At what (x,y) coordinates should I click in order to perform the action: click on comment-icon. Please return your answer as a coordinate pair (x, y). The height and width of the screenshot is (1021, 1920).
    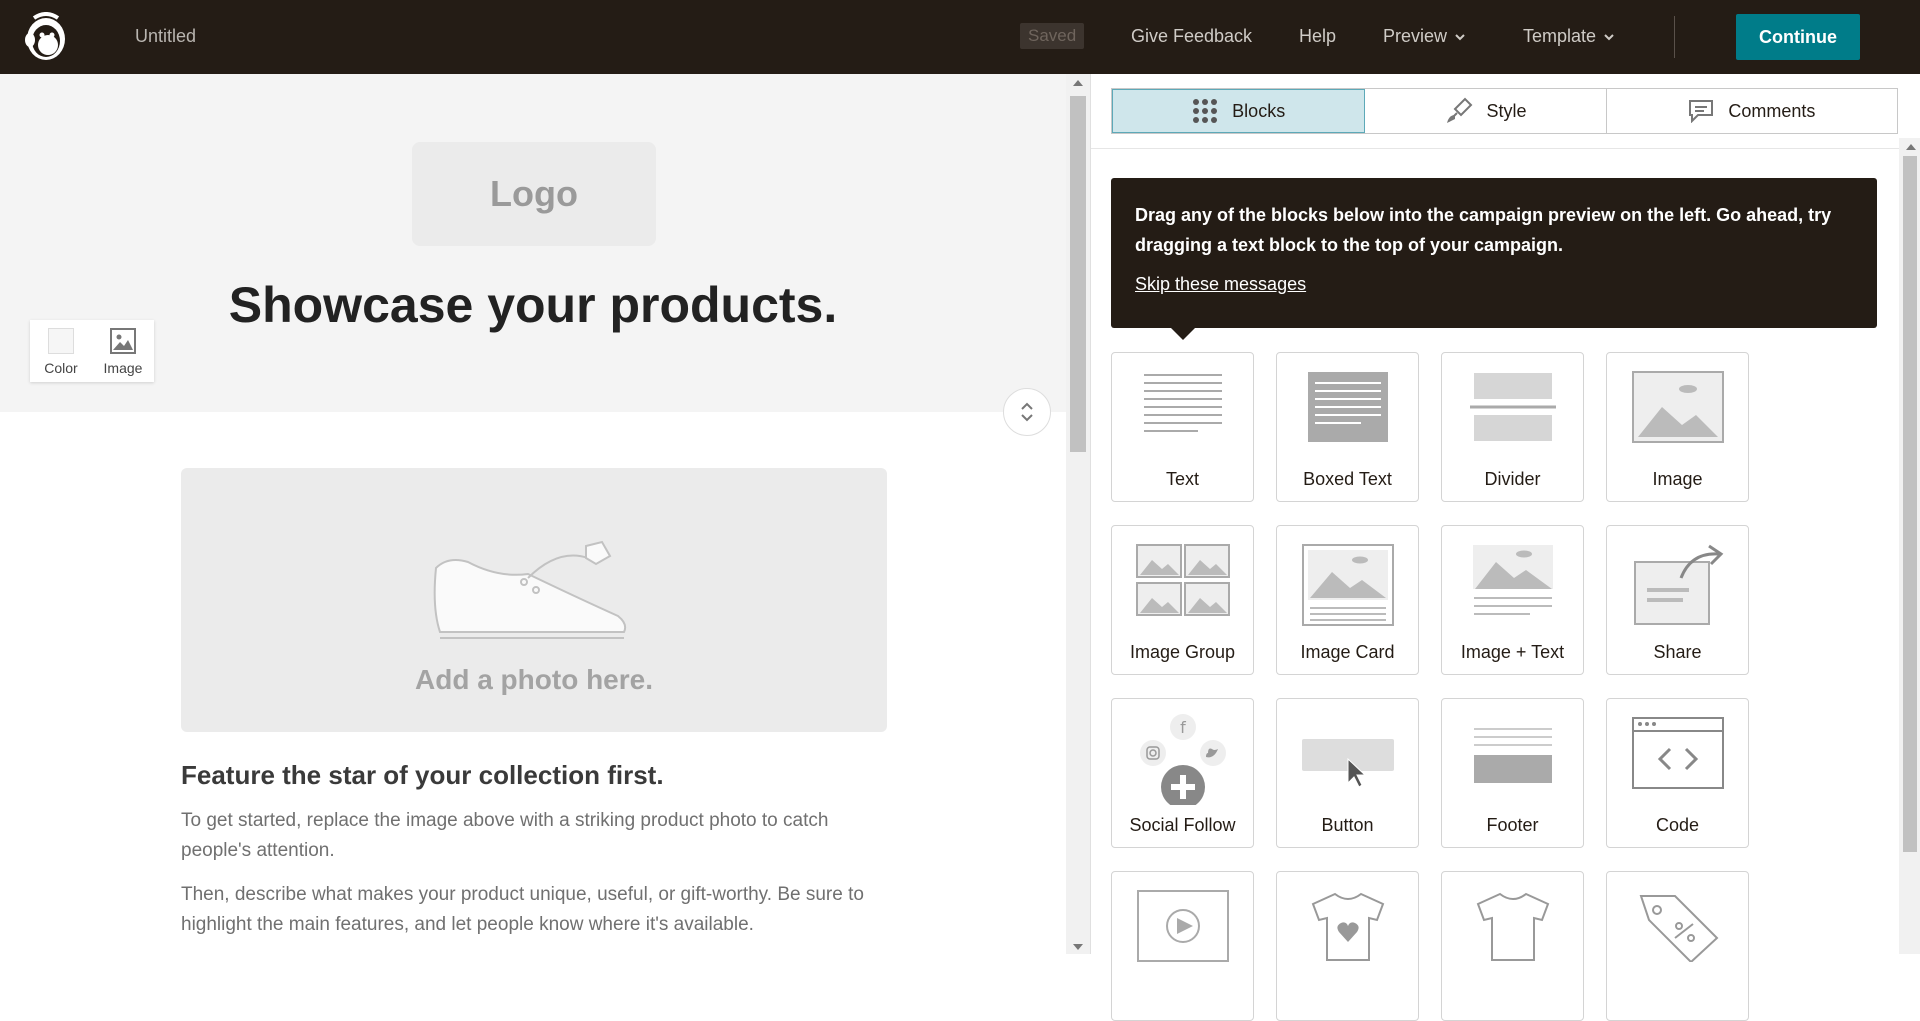
    Looking at the image, I should click on (1701, 111).